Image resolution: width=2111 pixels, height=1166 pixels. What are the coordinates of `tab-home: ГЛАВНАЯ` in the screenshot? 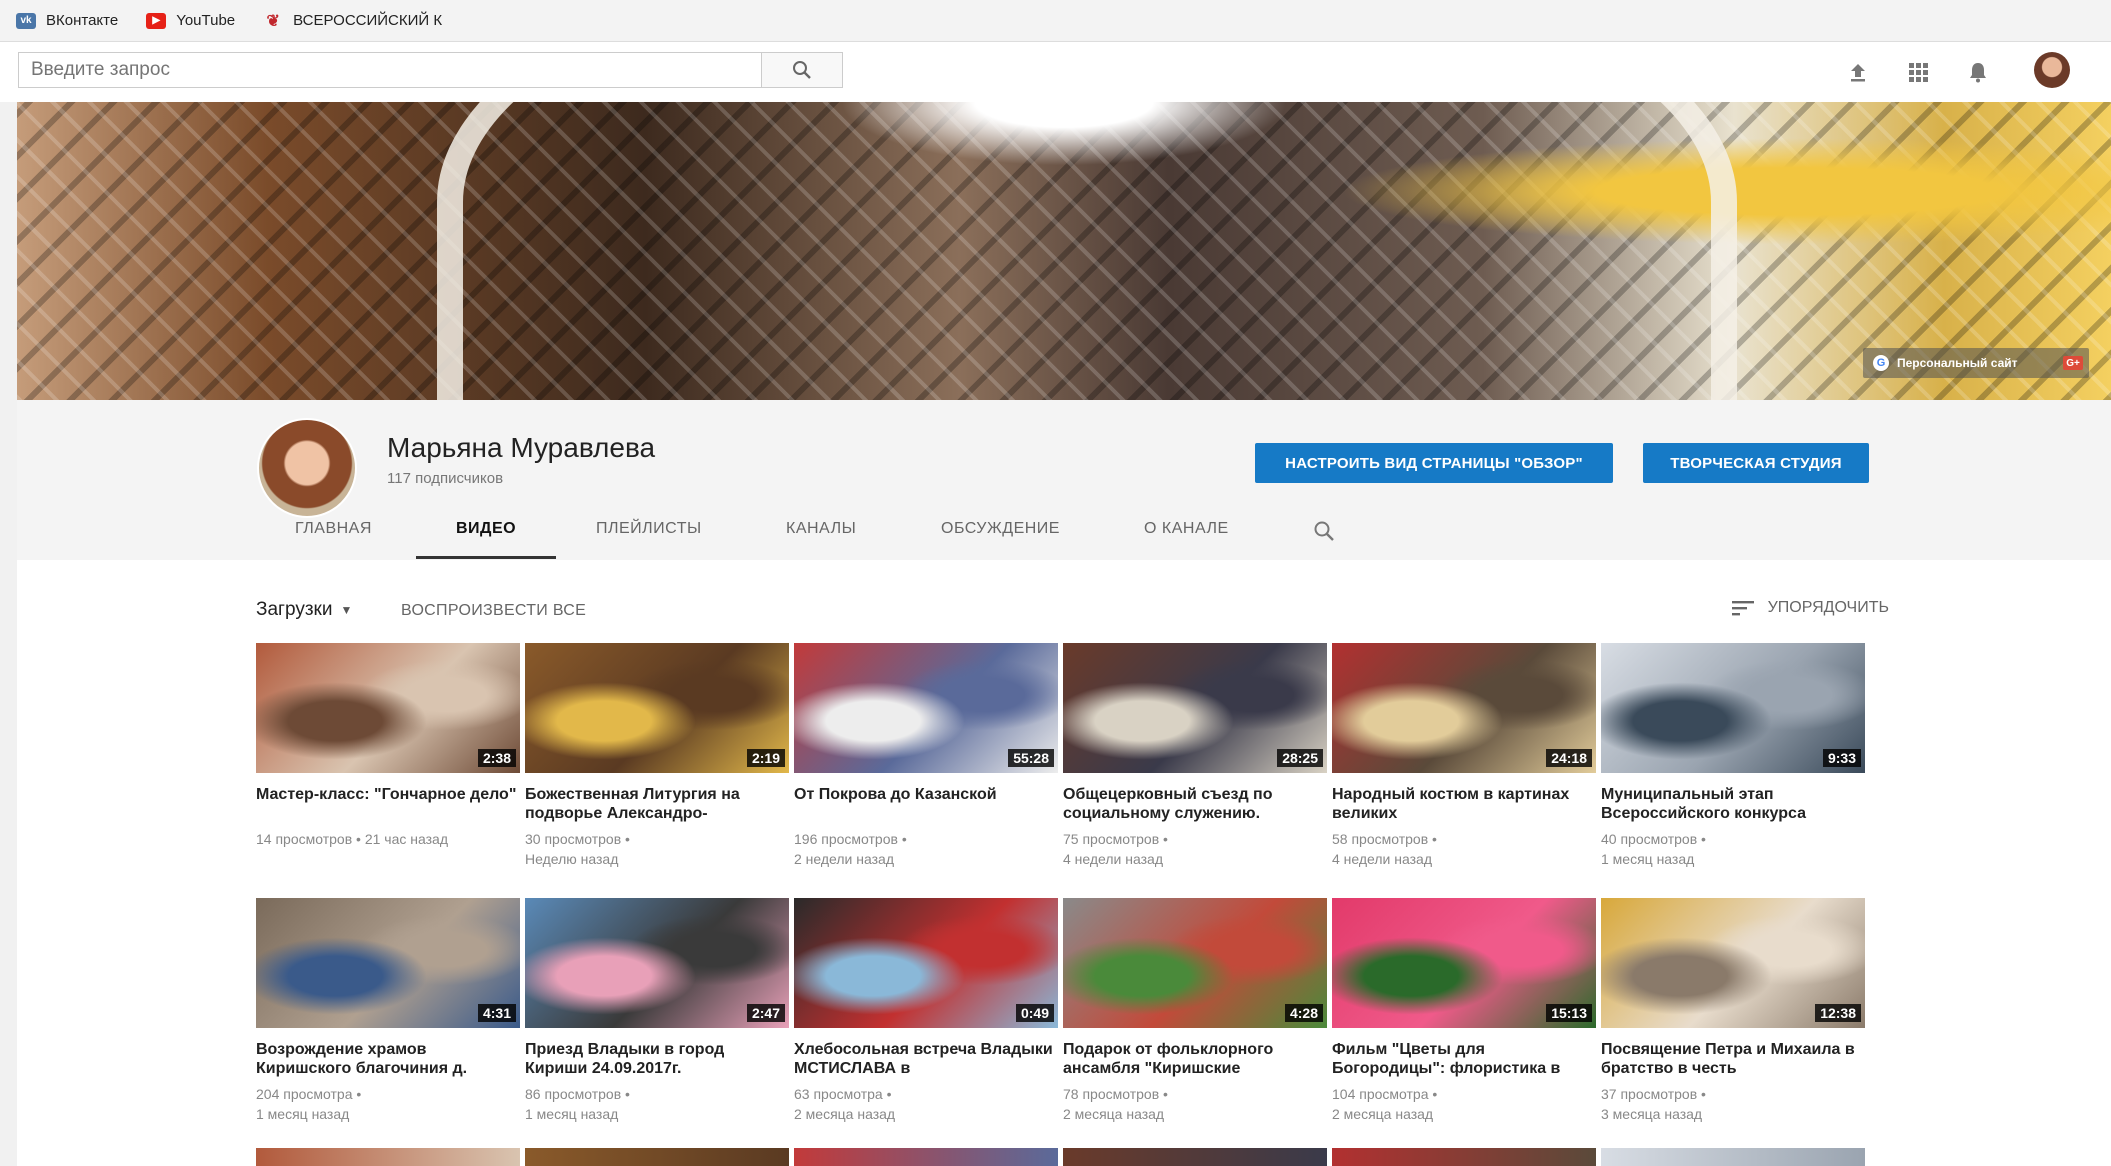 It's located at (333, 529).